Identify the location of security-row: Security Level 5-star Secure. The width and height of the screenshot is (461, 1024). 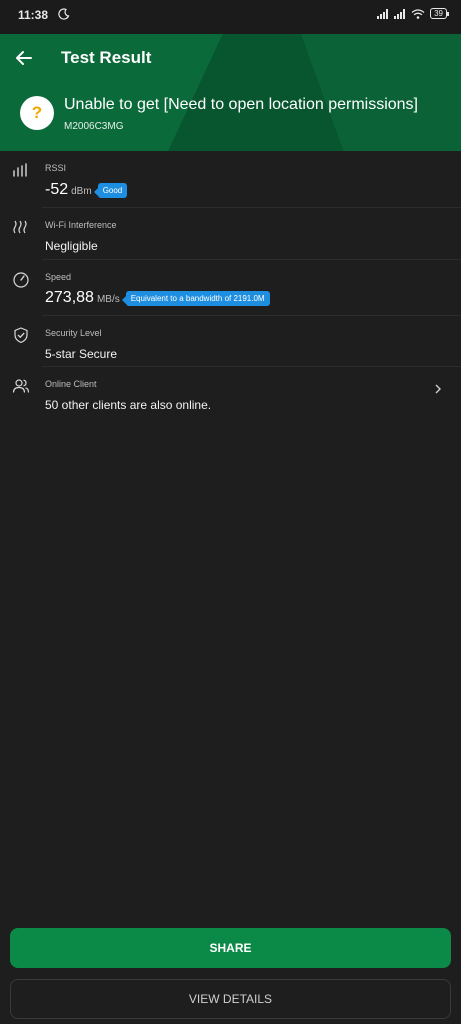
(237, 341).